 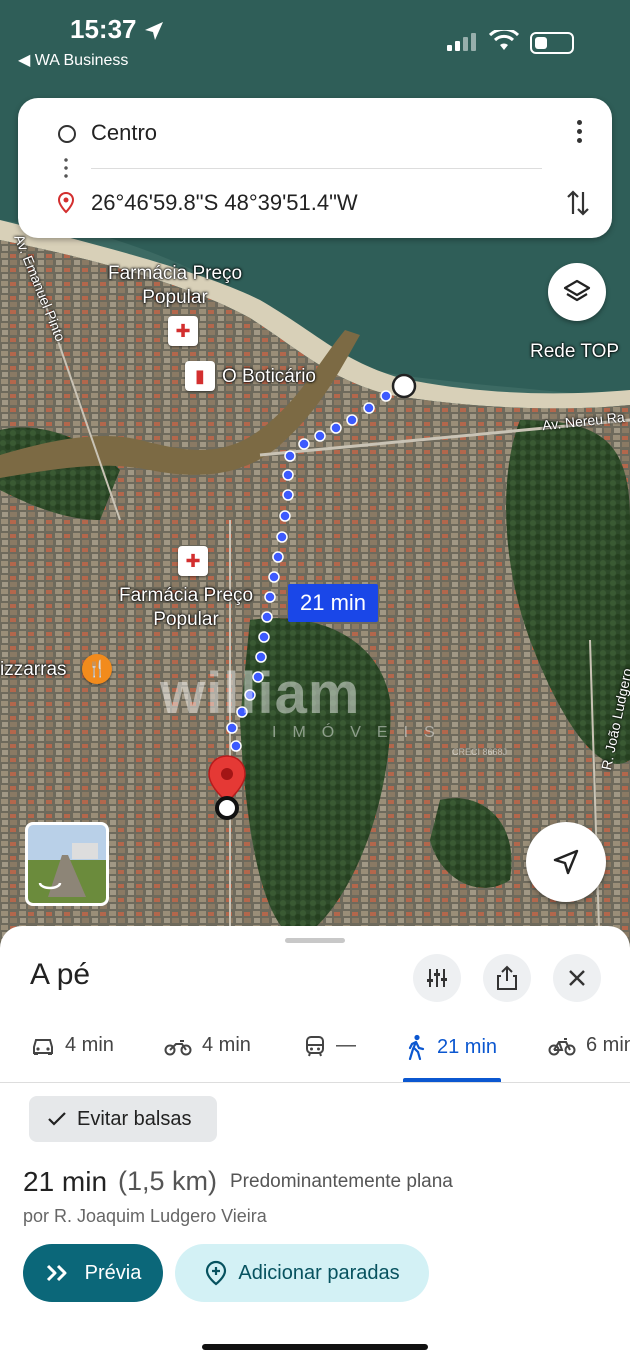 What do you see at coordinates (346, 1045) in the screenshot?
I see `tab-transit-label: —` at bounding box center [346, 1045].